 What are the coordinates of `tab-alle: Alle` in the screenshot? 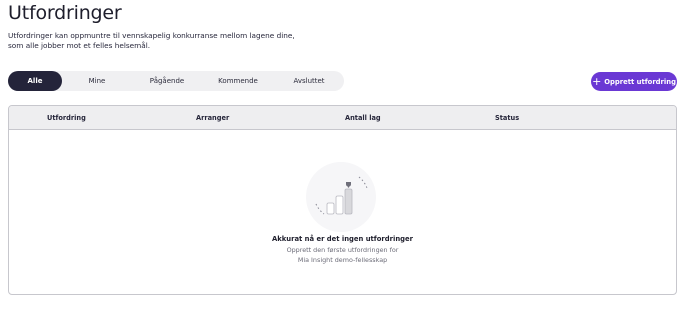 It's located at (35, 81).